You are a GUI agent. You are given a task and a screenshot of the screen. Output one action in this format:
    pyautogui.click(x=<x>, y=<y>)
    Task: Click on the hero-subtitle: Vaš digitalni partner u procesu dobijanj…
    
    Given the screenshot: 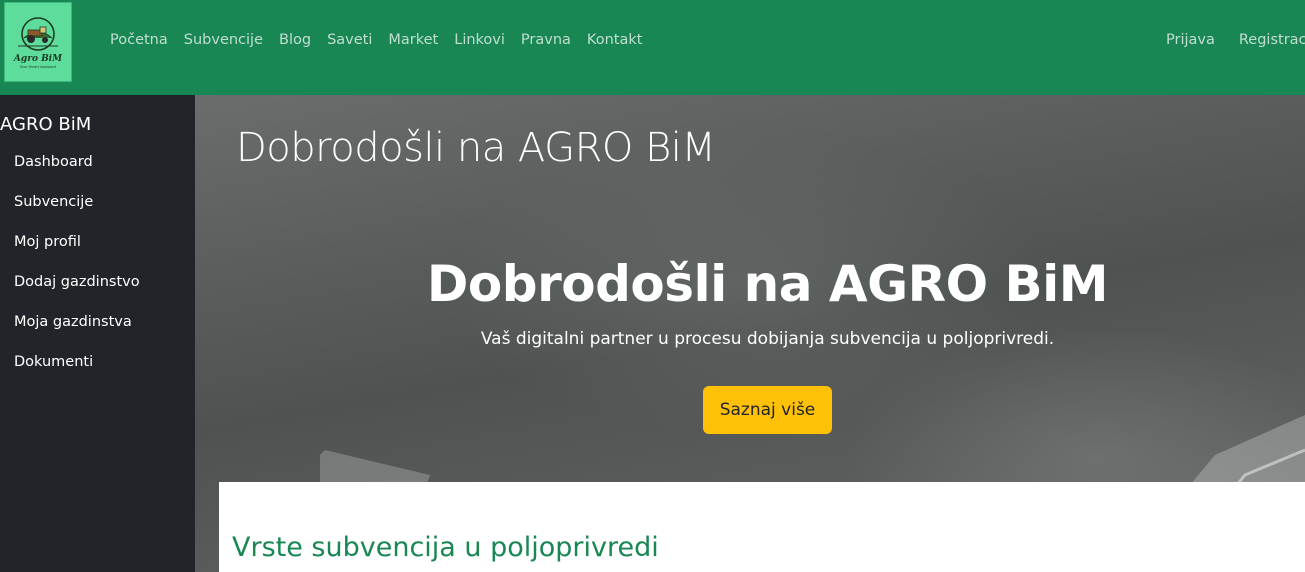 What is the action you would take?
    pyautogui.click(x=767, y=339)
    